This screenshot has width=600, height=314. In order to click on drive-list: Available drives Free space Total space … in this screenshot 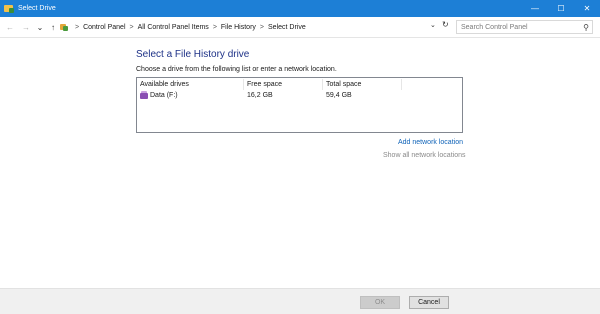, I will do `click(299, 105)`.